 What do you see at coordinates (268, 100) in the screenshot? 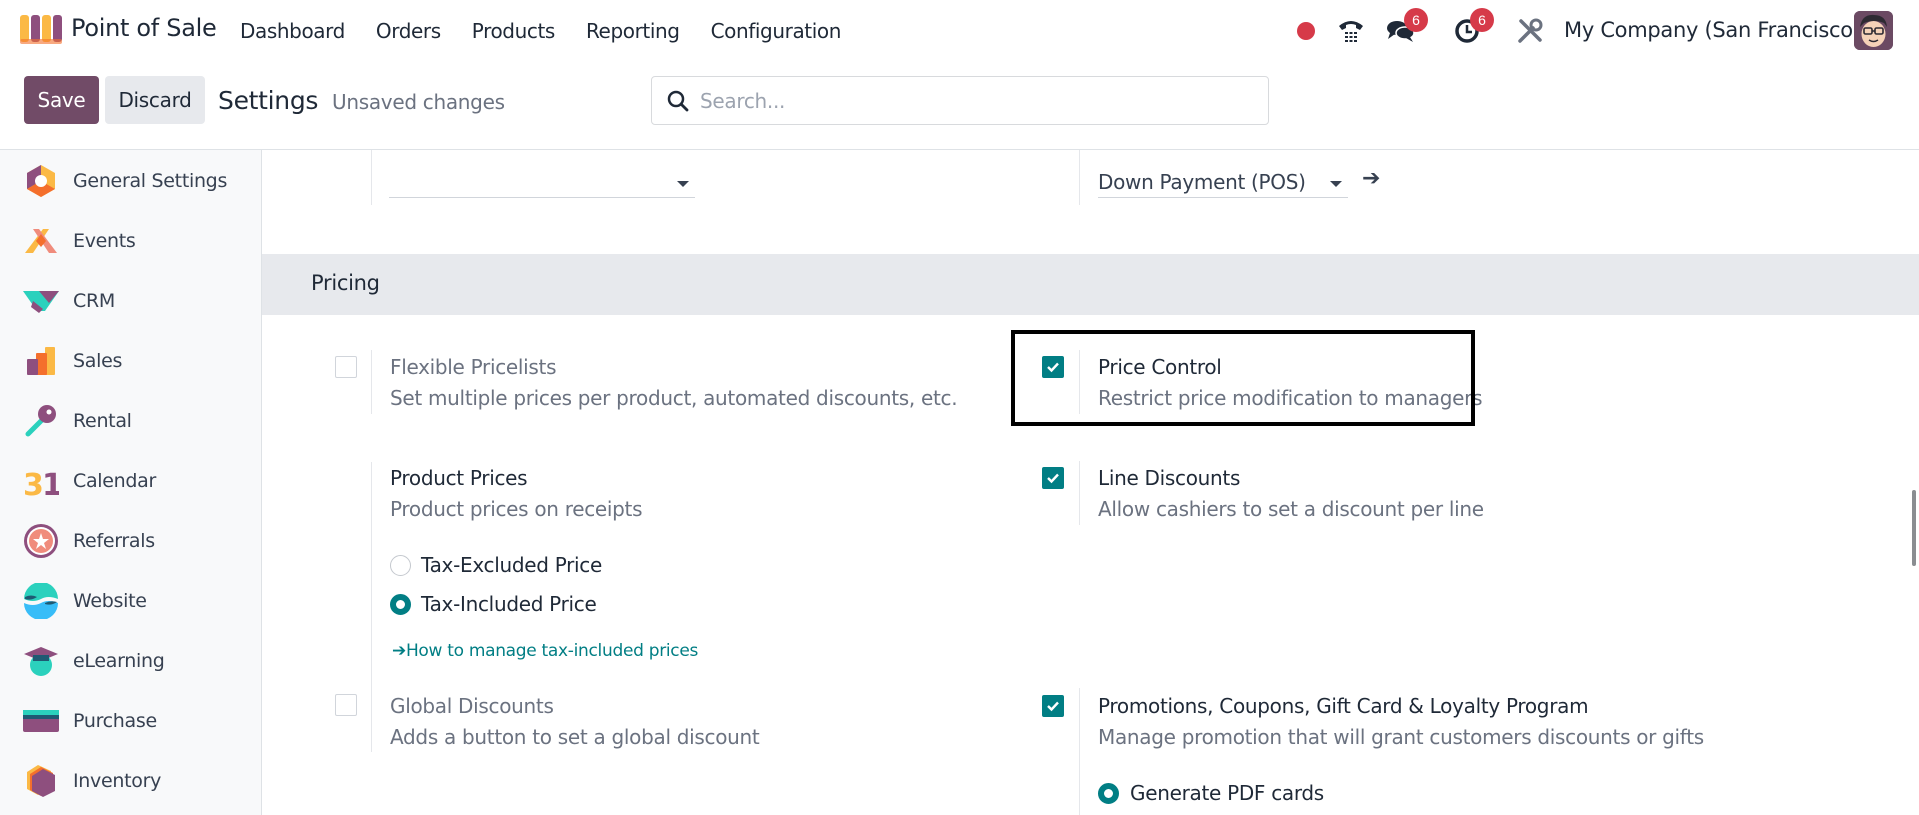
I see `page-title: Settings` at bounding box center [268, 100].